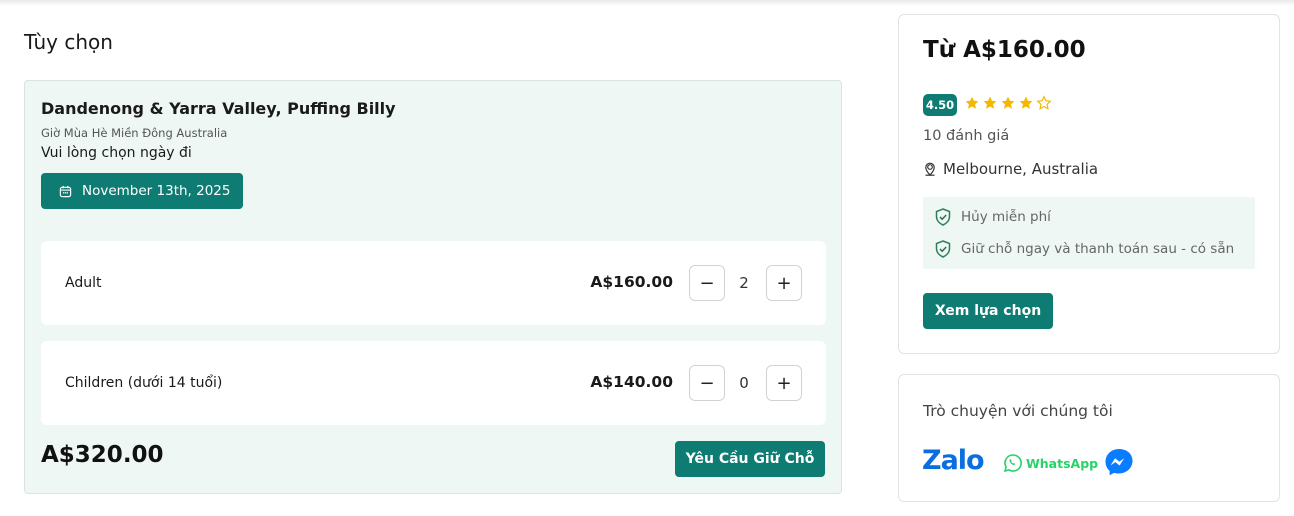 The image size is (1294, 516). What do you see at coordinates (930, 169) in the screenshot?
I see `location-pin-icon` at bounding box center [930, 169].